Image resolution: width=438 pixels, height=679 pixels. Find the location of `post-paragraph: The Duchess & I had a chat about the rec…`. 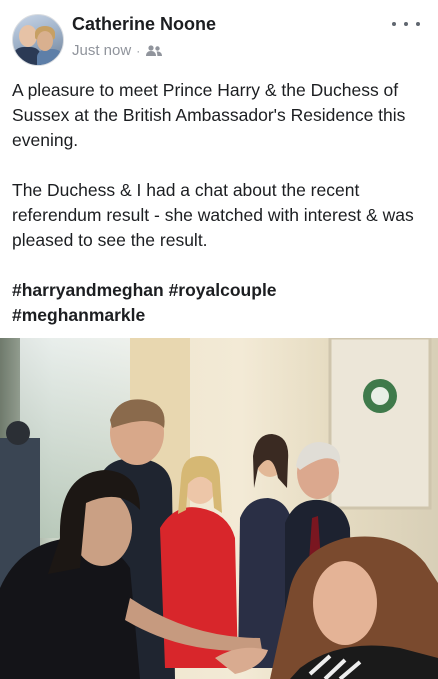

post-paragraph: The Duchess & I had a chat about the rec… is located at coordinates (213, 215).